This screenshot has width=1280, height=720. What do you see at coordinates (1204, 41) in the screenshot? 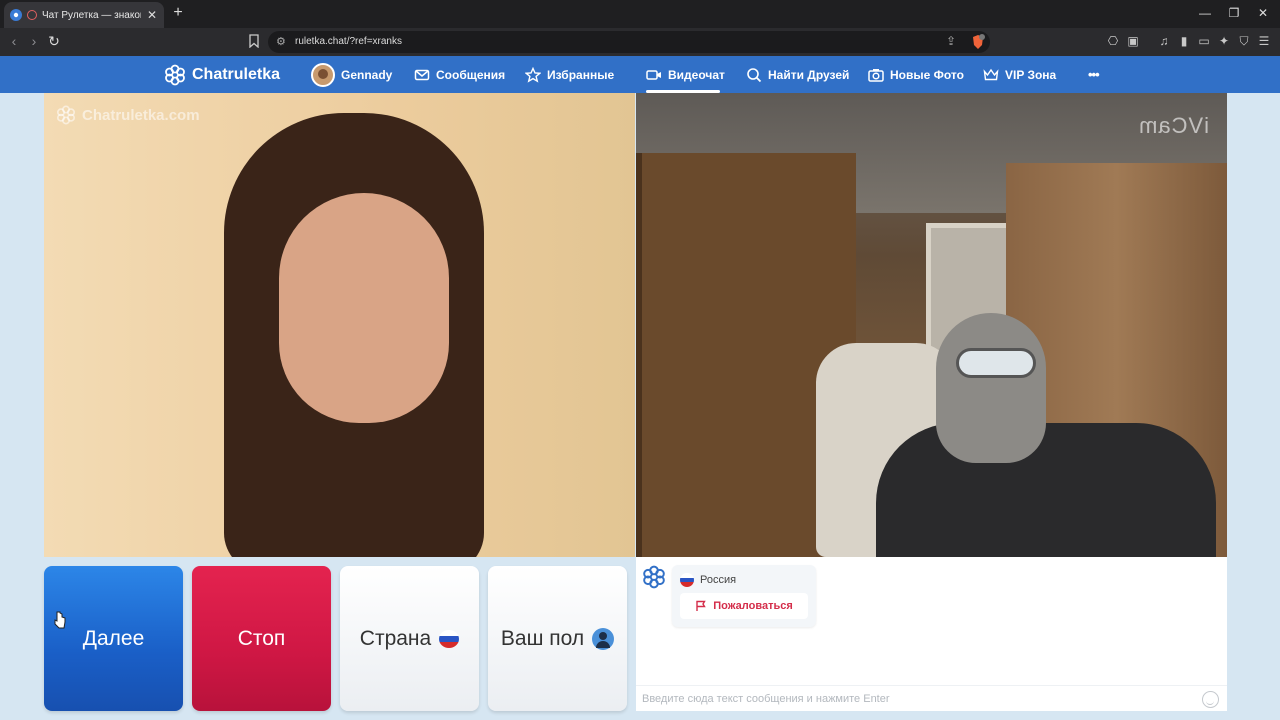
I see `tab-search-icon: ▭` at bounding box center [1204, 41].